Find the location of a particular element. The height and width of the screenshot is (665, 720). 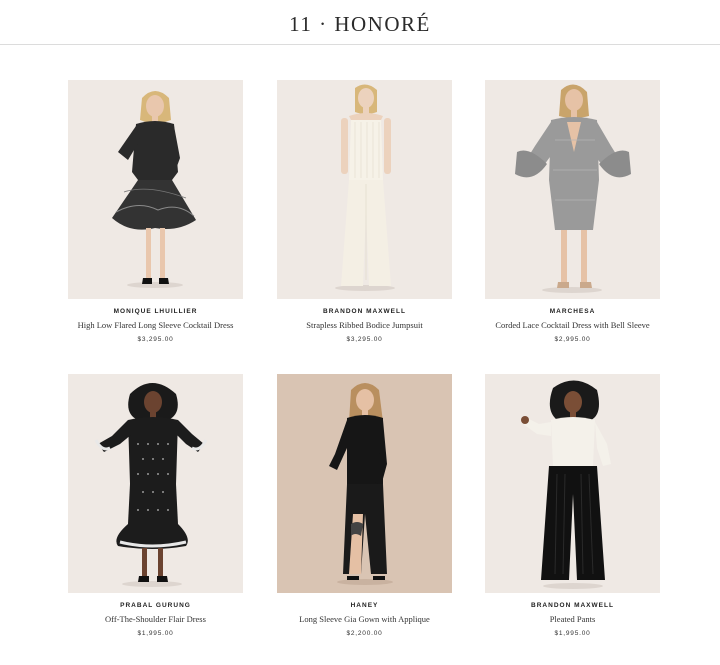

product-card: BRANDON MAXWELL Pleated Pants $1,995.00 is located at coordinates (572, 505).